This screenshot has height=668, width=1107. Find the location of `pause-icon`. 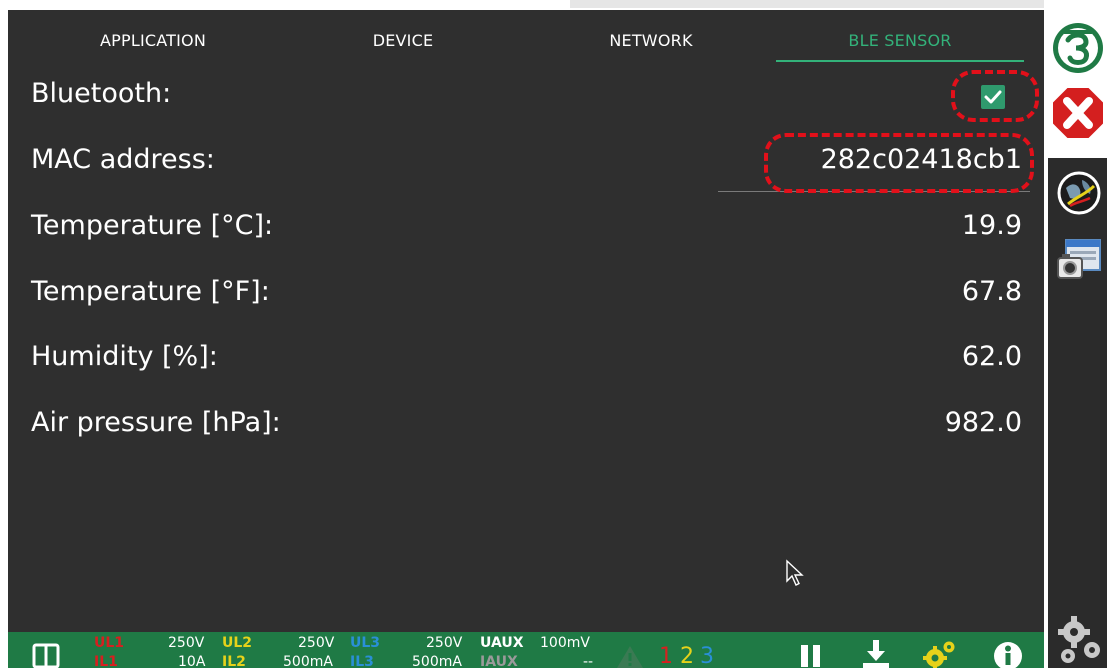

pause-icon is located at coordinates (811, 655).